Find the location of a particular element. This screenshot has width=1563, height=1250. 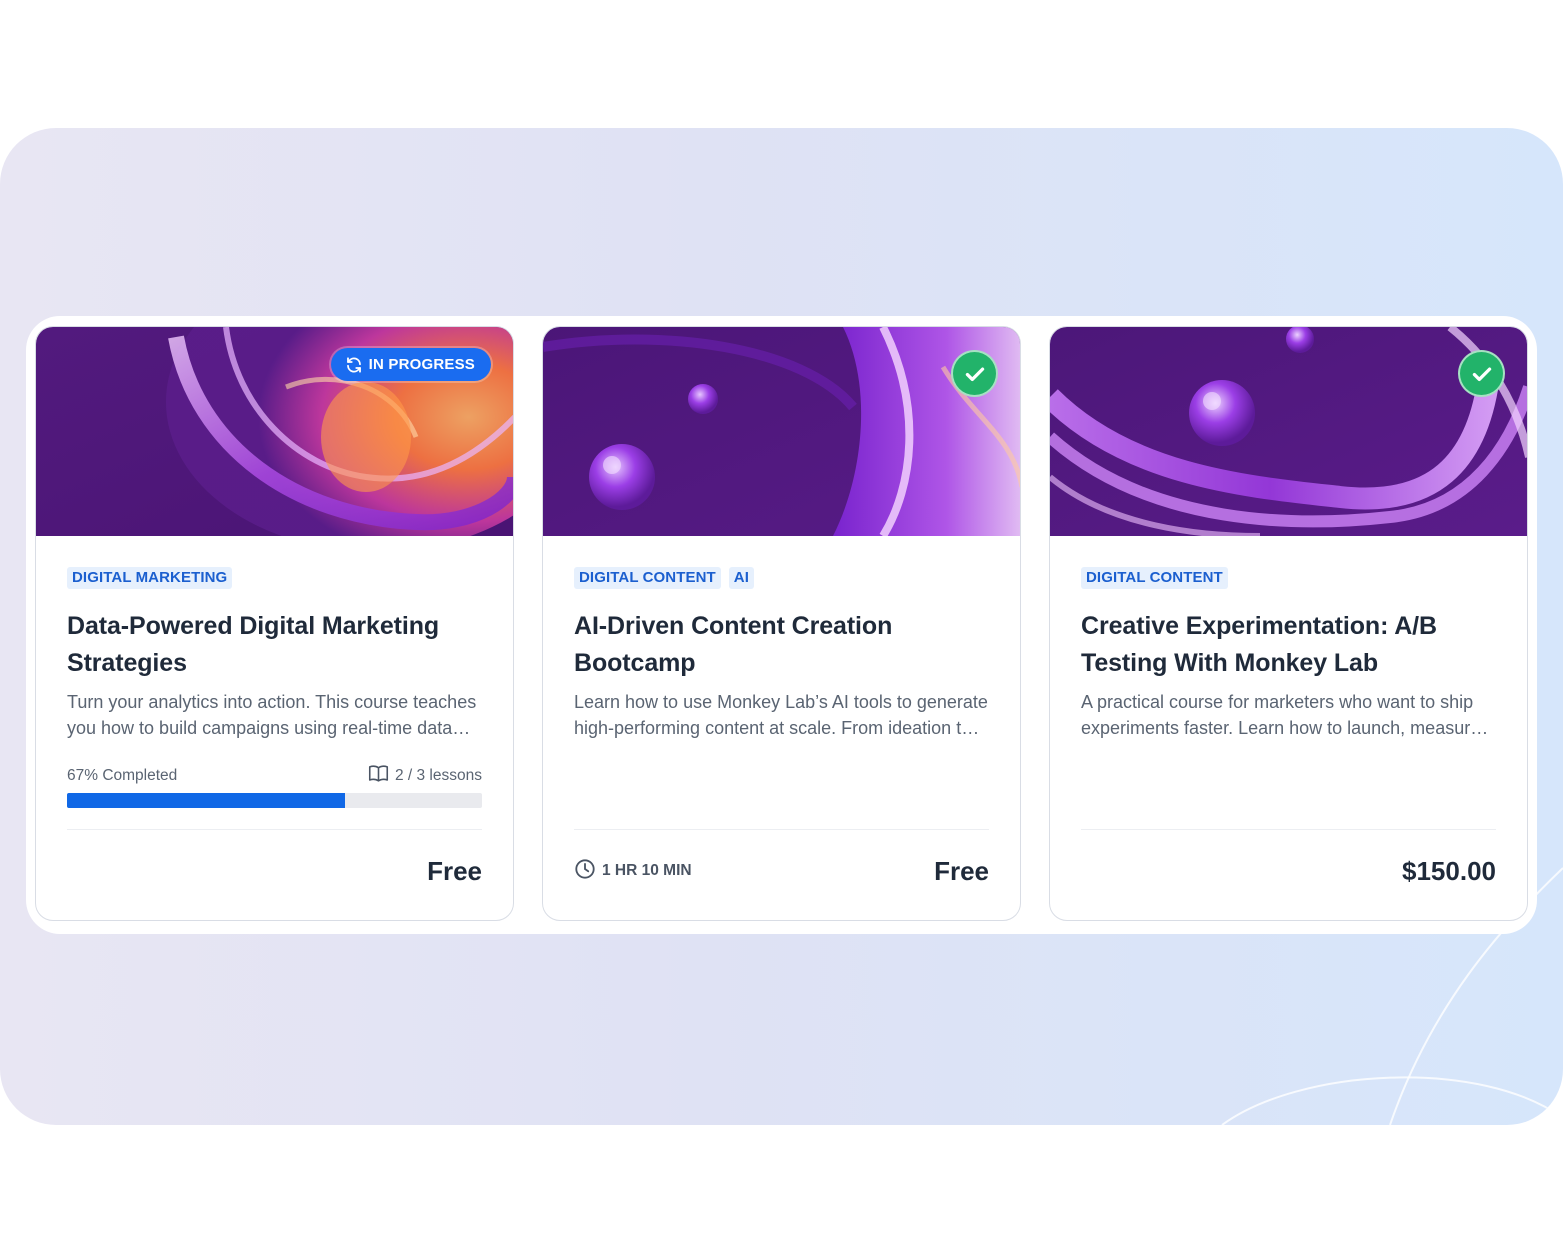

clock-icon is located at coordinates (585, 871).